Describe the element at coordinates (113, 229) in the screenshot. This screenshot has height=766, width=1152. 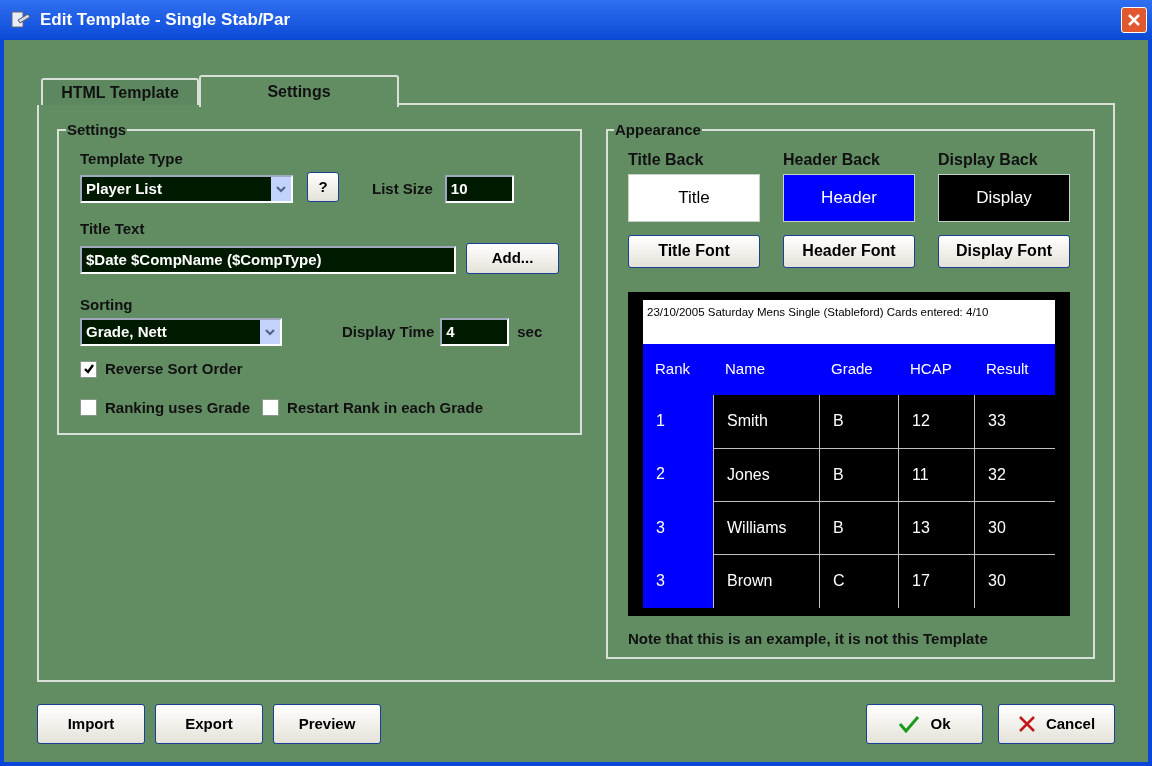
I see `field-label: Title Text` at that location.